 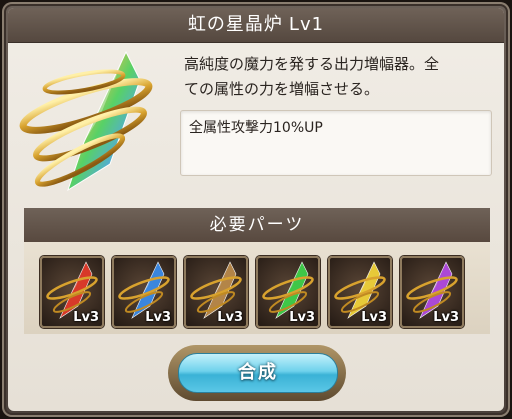 I want to click on dialog-title-bar: 虹の星晶炉 Lv1, so click(x=256, y=25).